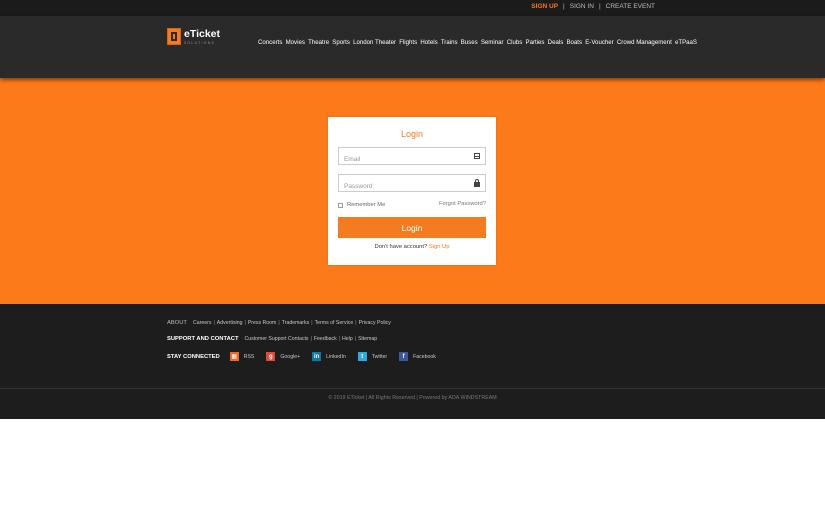 This screenshot has height=525, width=825. What do you see at coordinates (630, 6) in the screenshot?
I see `create-event-link: CREATE EVENT` at bounding box center [630, 6].